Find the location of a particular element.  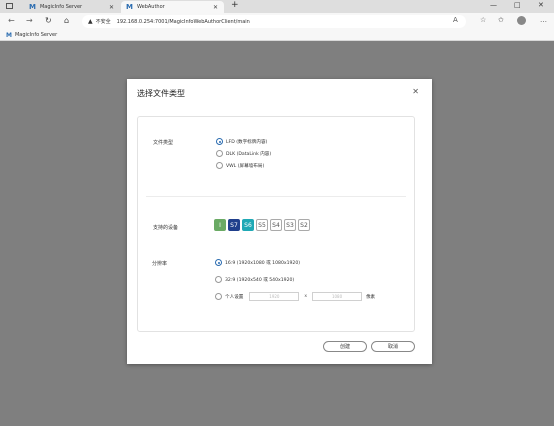

create-button: 创建 is located at coordinates (345, 346).